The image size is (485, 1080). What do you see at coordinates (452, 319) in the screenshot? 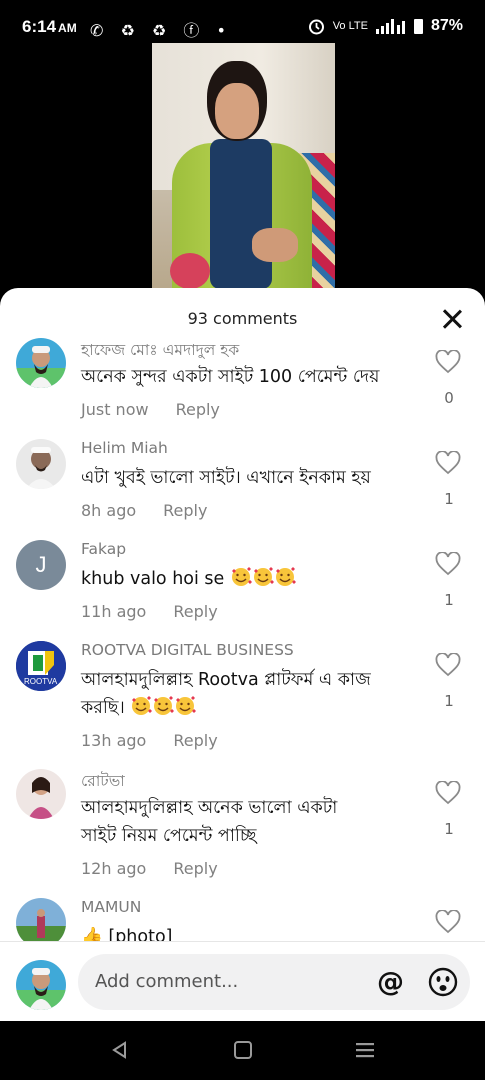
I see `close-icon` at bounding box center [452, 319].